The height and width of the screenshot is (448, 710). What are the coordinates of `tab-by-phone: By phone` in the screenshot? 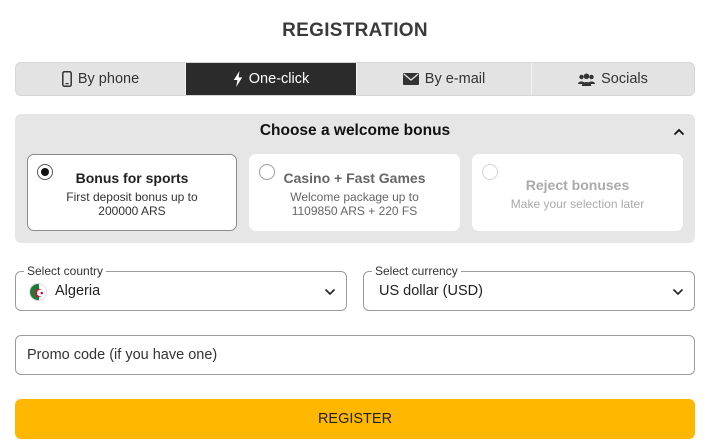 It's located at (101, 79).